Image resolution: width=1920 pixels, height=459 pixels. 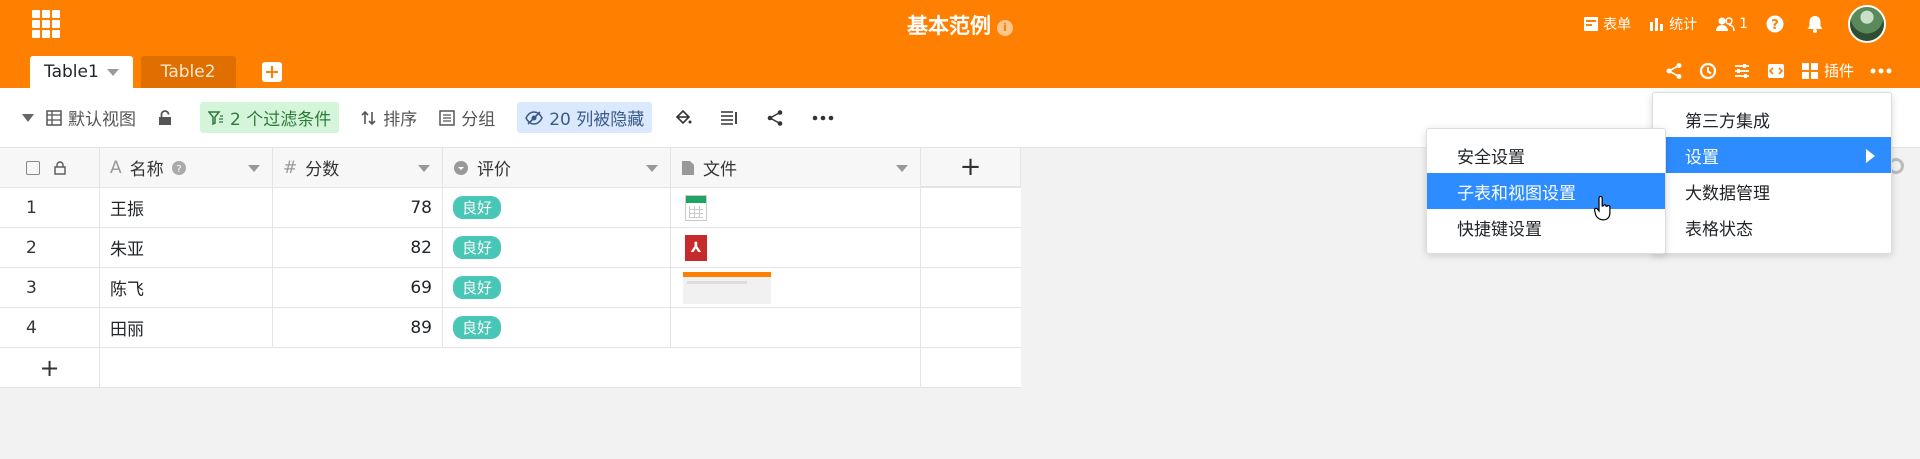 What do you see at coordinates (186, 247) in the screenshot?
I see `name-cell: 朱亚` at bounding box center [186, 247].